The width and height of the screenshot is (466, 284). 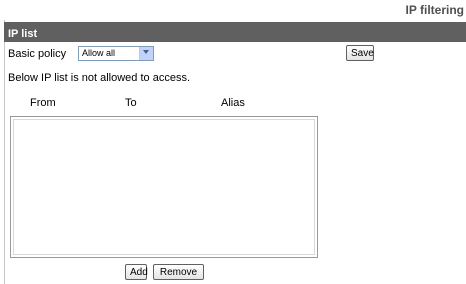 What do you see at coordinates (434, 10) in the screenshot?
I see `page-title: IP filtering` at bounding box center [434, 10].